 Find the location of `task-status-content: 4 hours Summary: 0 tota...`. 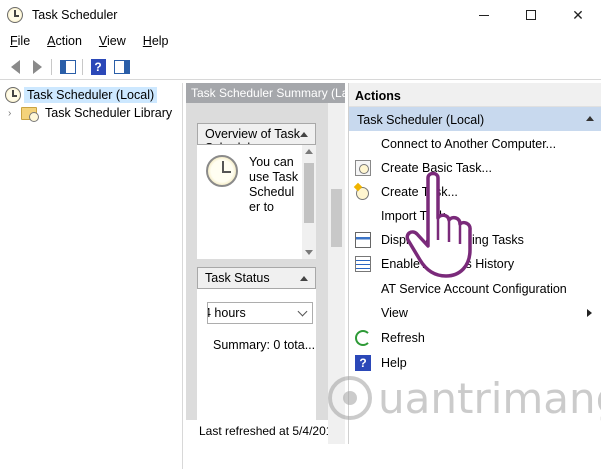

task-status-content: 4 hours Summary: 0 tota... is located at coordinates (256, 356).